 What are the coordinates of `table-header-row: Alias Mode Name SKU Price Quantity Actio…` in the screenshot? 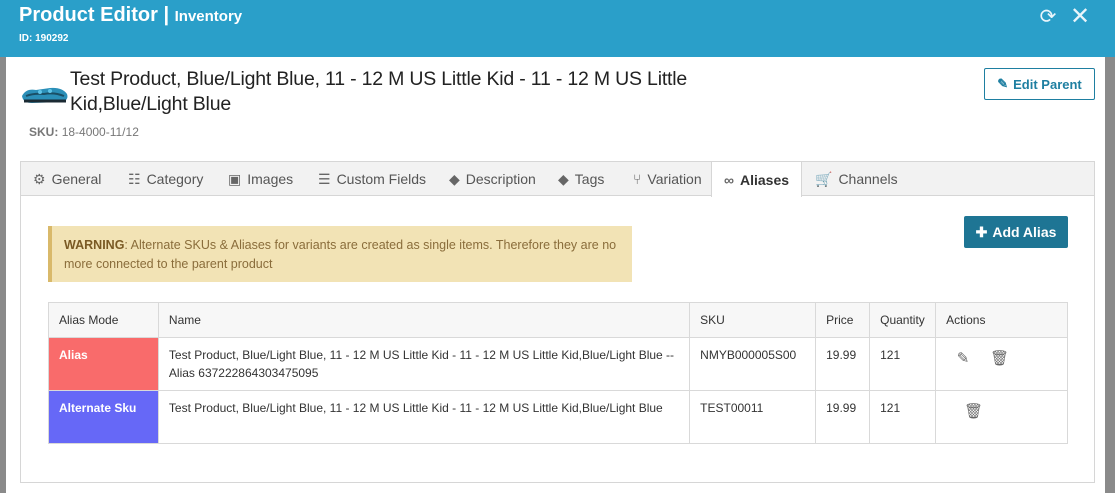 It's located at (558, 320).